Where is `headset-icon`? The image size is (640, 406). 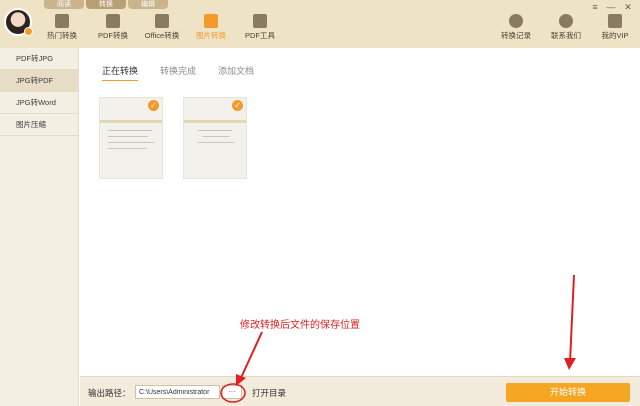
headset-icon is located at coordinates (566, 21).